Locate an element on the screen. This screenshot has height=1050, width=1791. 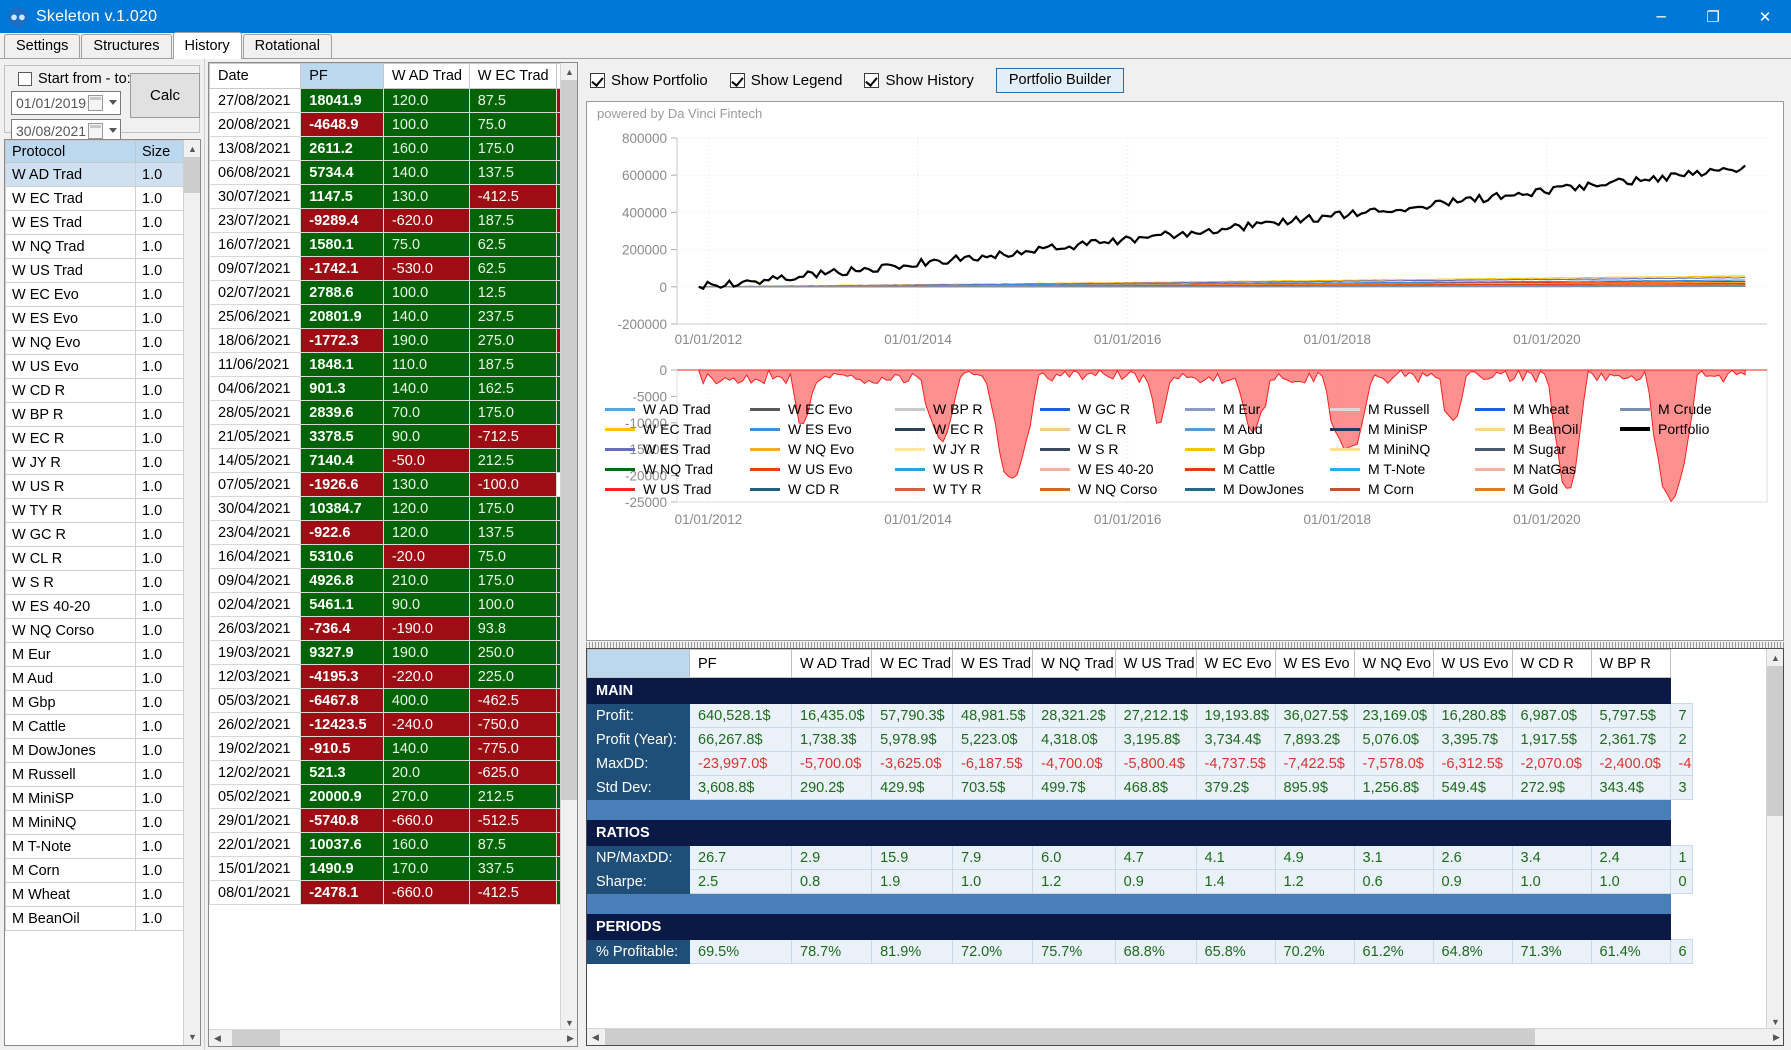
history-row: 20/08/2021-4648.9100.075.0-1237.5 is located at coordinates (393, 124).